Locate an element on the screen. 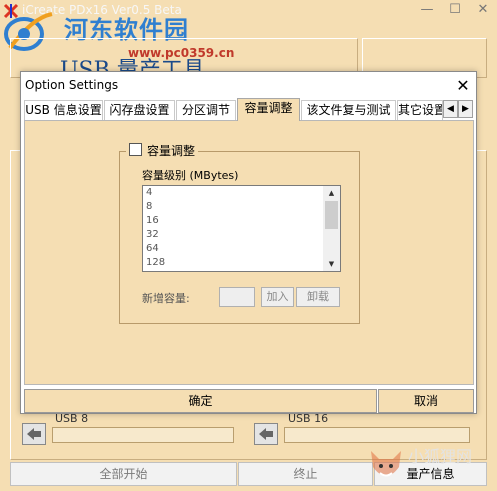 The image size is (497, 491). fox-logo-icon is located at coordinates (386, 464).